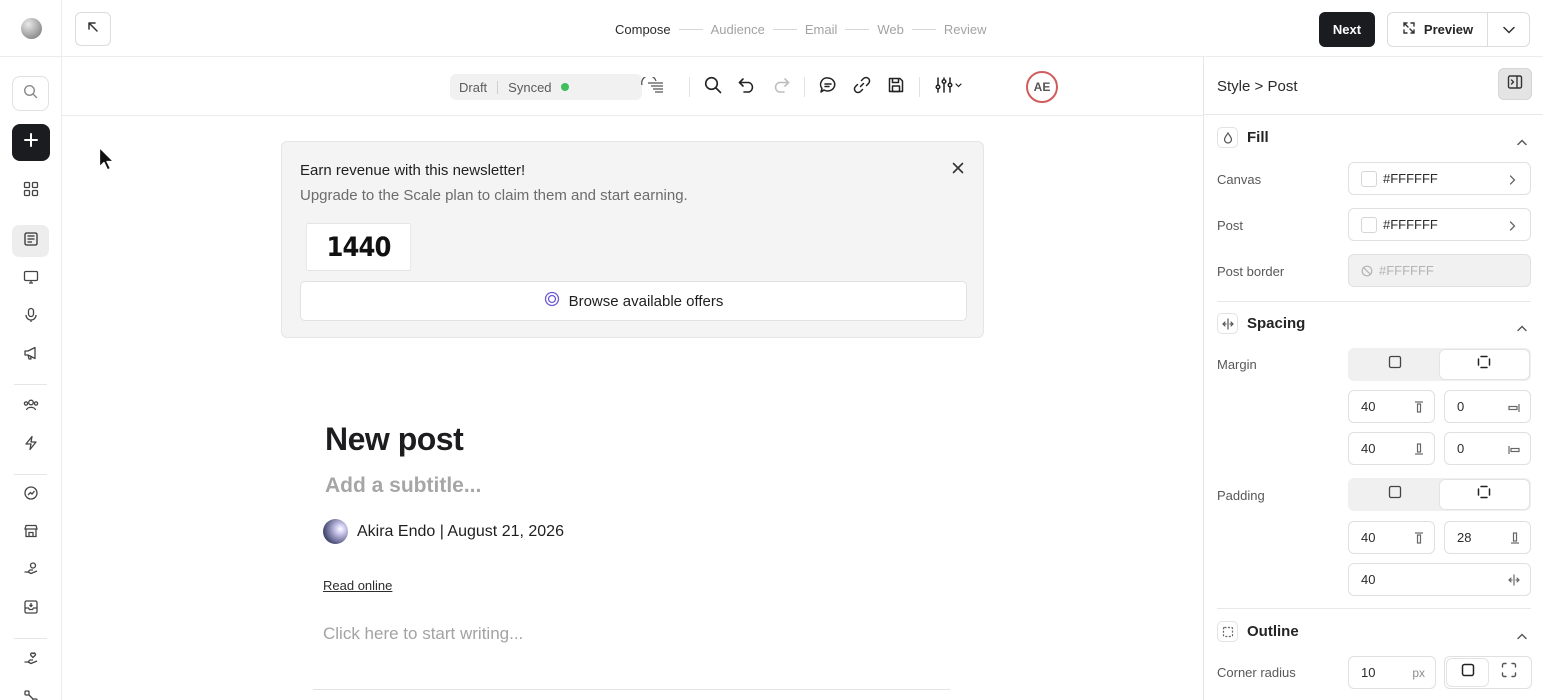  I want to click on advertiser-logo: 1440, so click(358, 247).